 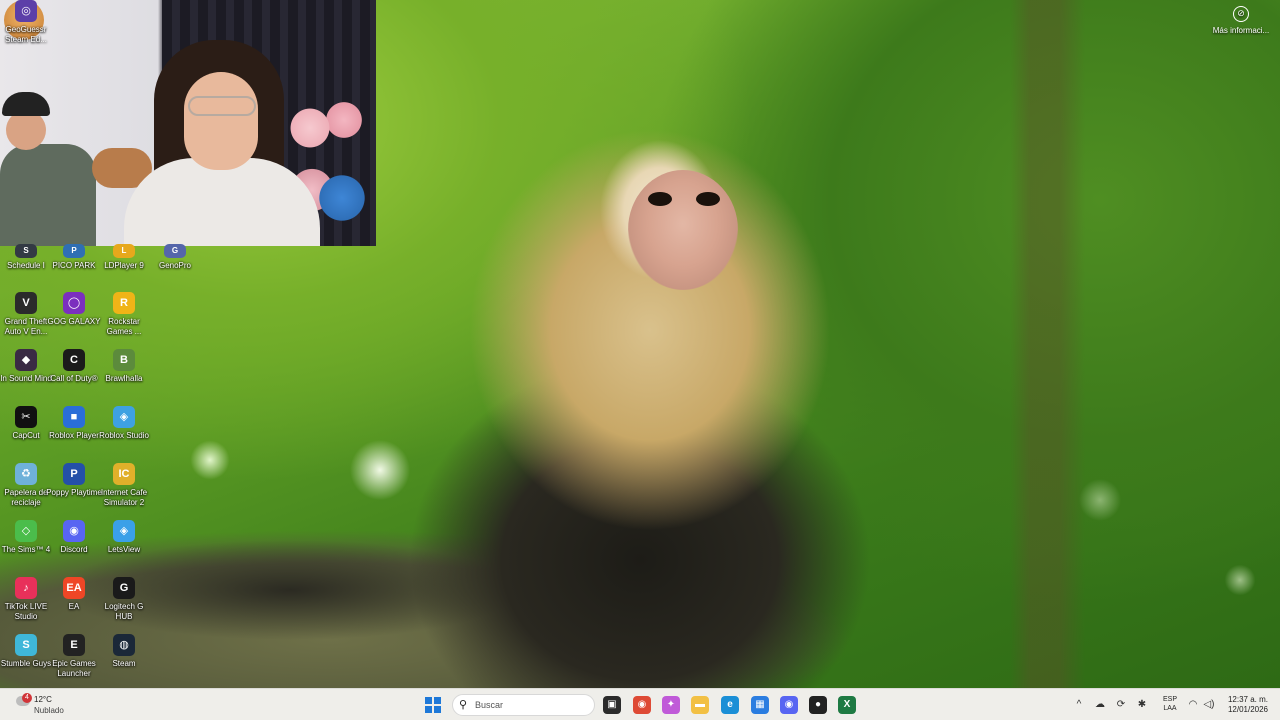 I want to click on taskbar-app-discord: ◉, so click(x=789, y=705).